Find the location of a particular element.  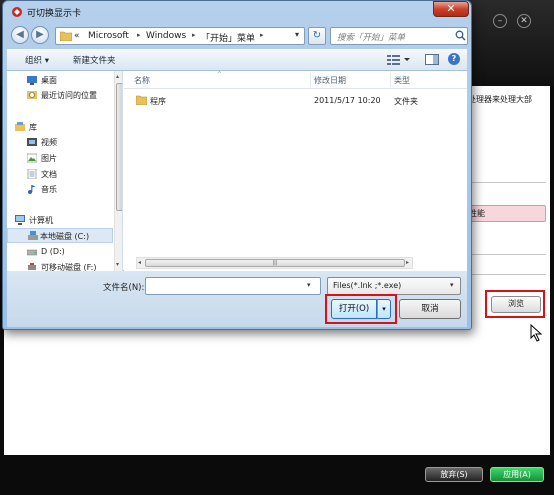

nav-item-label: 库 is located at coordinates (33, 127).